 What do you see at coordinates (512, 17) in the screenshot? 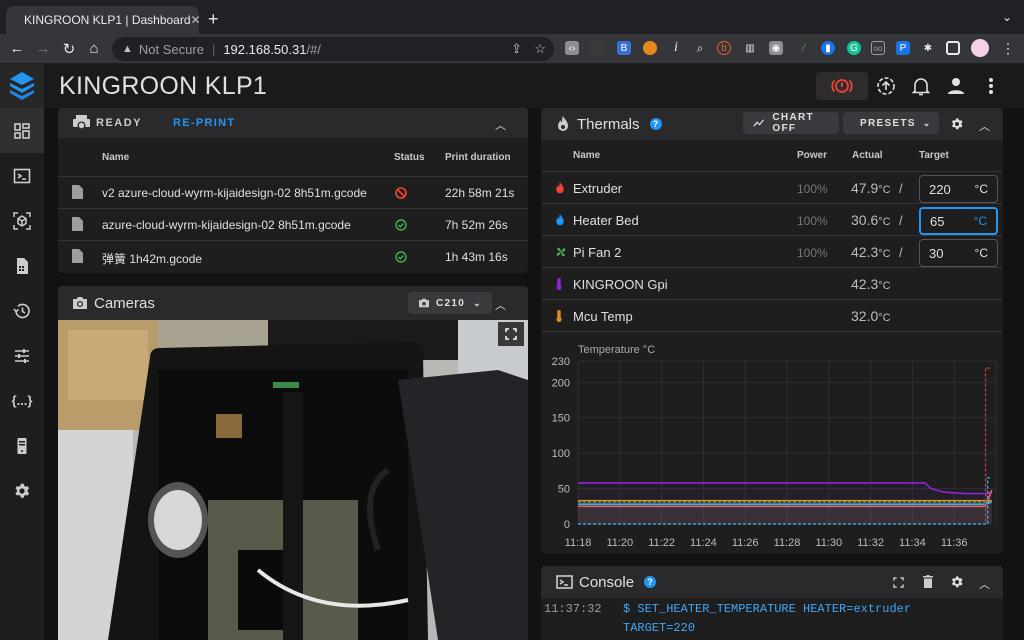
I see `browser-tab-bar: KINGROON KLP1 | Dashboard ✕ + ⌄` at bounding box center [512, 17].